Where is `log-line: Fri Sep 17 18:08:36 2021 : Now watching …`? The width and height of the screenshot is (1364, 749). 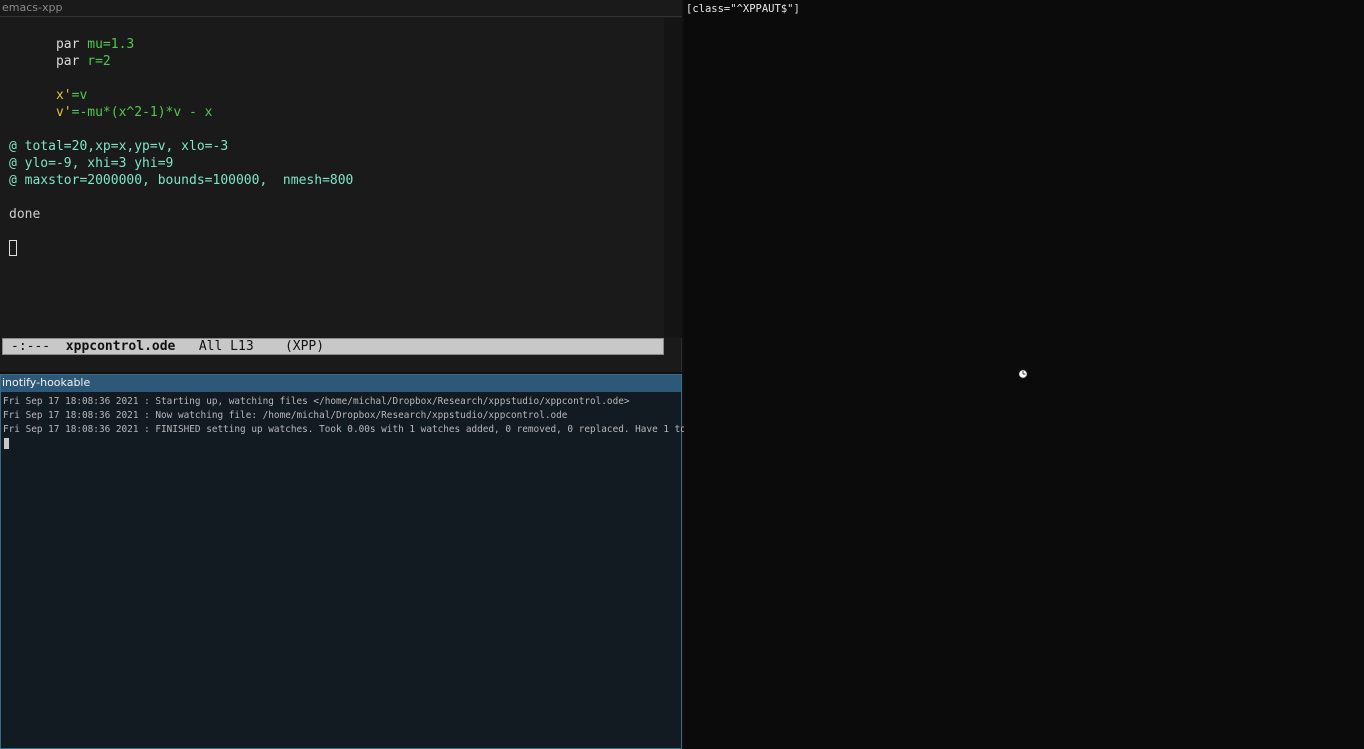
log-line: Fri Sep 17 18:08:36 2021 : Now watching … is located at coordinates (285, 415).